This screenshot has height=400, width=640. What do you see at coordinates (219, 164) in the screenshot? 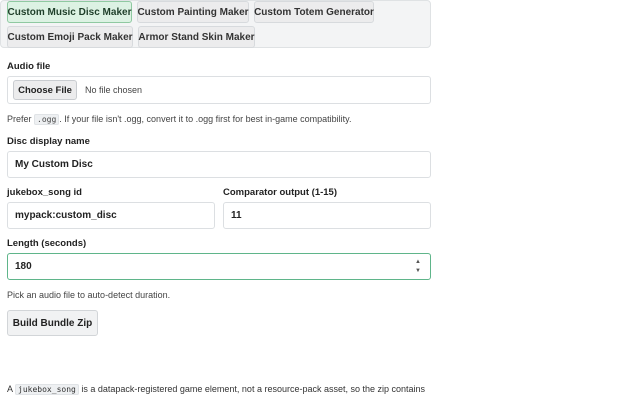
I see `disc-name-input: My Custom Disc` at bounding box center [219, 164].